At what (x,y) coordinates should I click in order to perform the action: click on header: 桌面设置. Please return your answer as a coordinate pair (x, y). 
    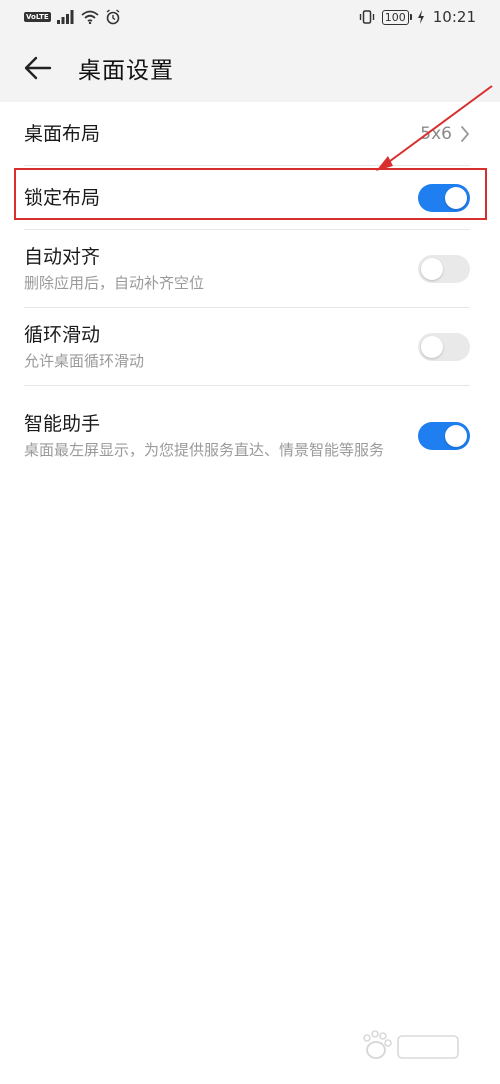
    Looking at the image, I should click on (250, 68).